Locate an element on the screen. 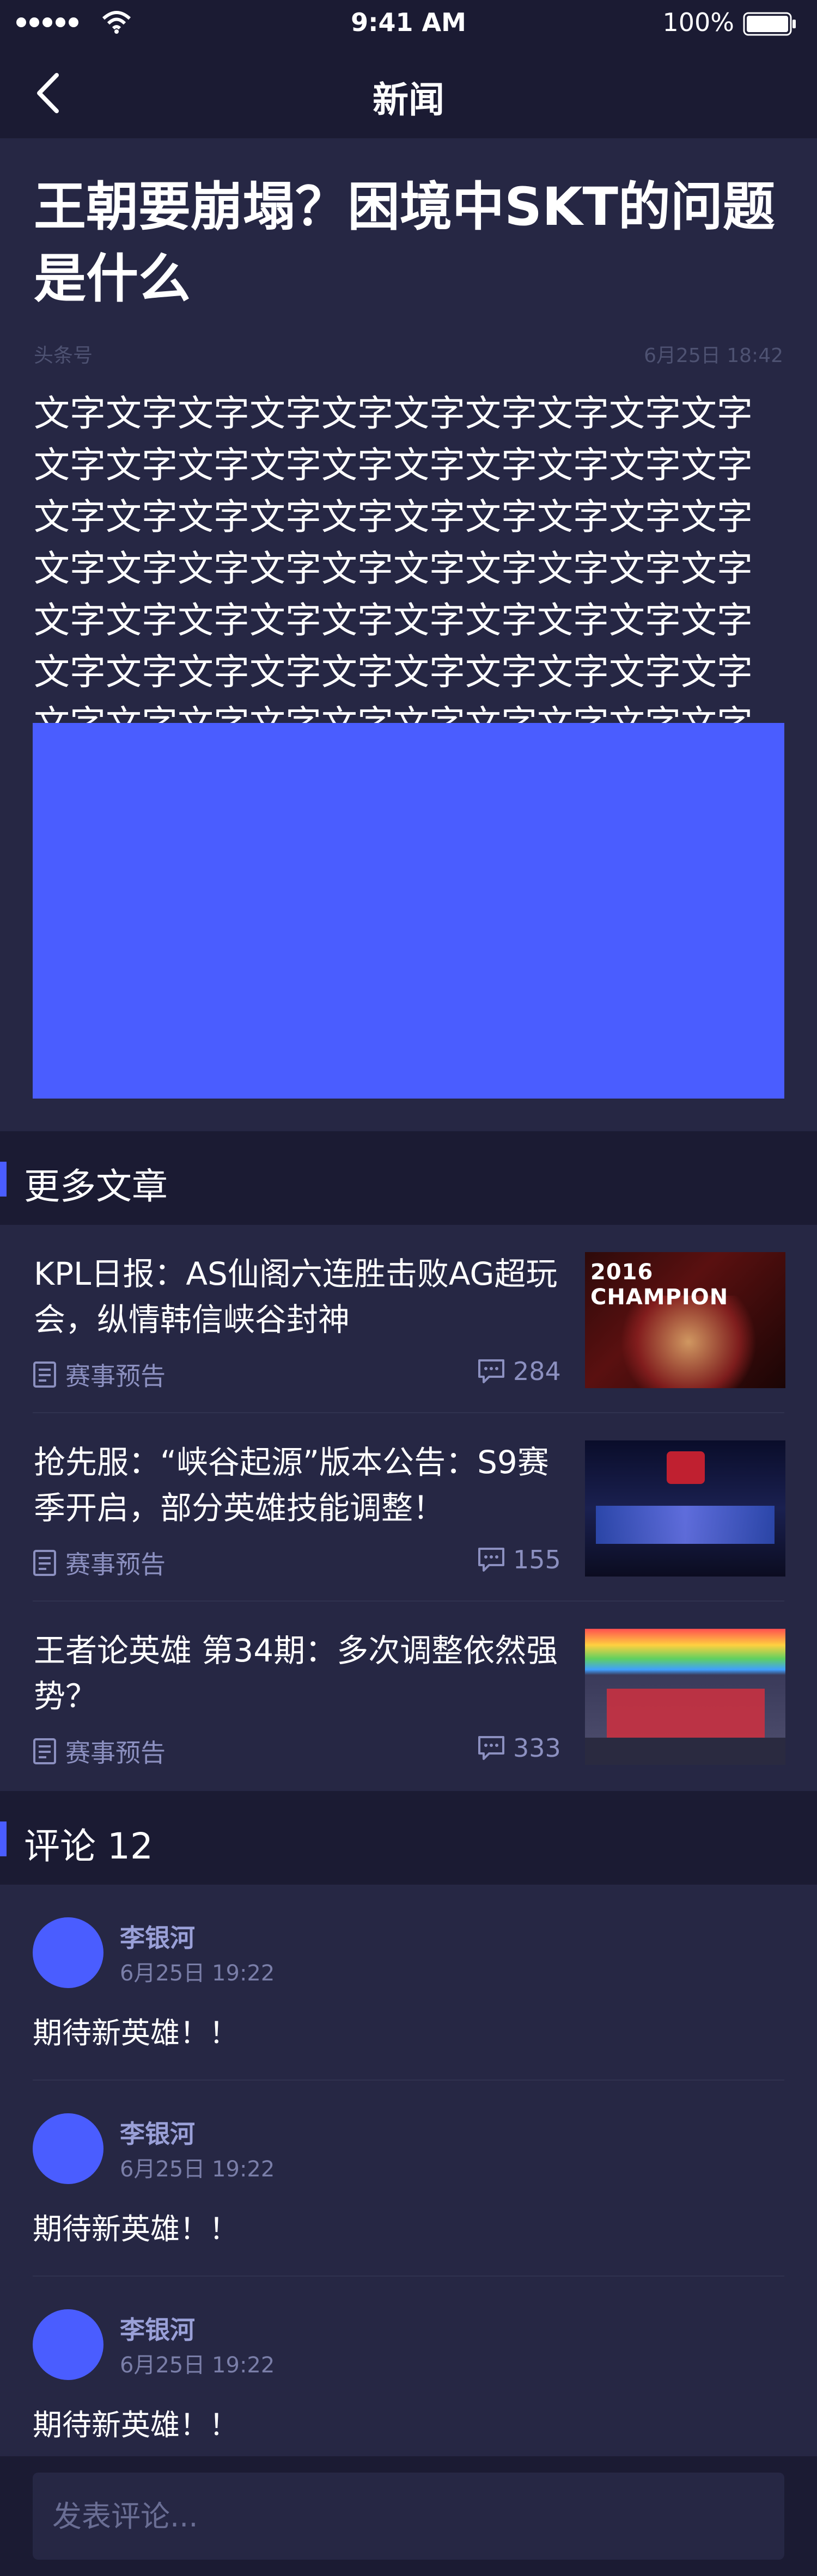 Image resolution: width=817 pixels, height=2576 pixels. comment-count: 284 is located at coordinates (519, 1371).